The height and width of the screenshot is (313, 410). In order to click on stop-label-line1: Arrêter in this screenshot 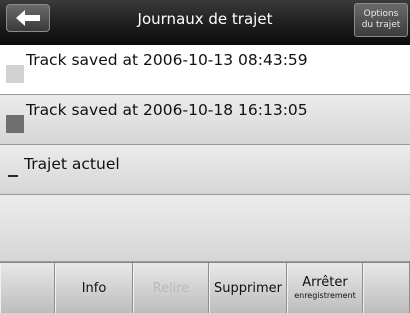, I will do `click(325, 282)`.